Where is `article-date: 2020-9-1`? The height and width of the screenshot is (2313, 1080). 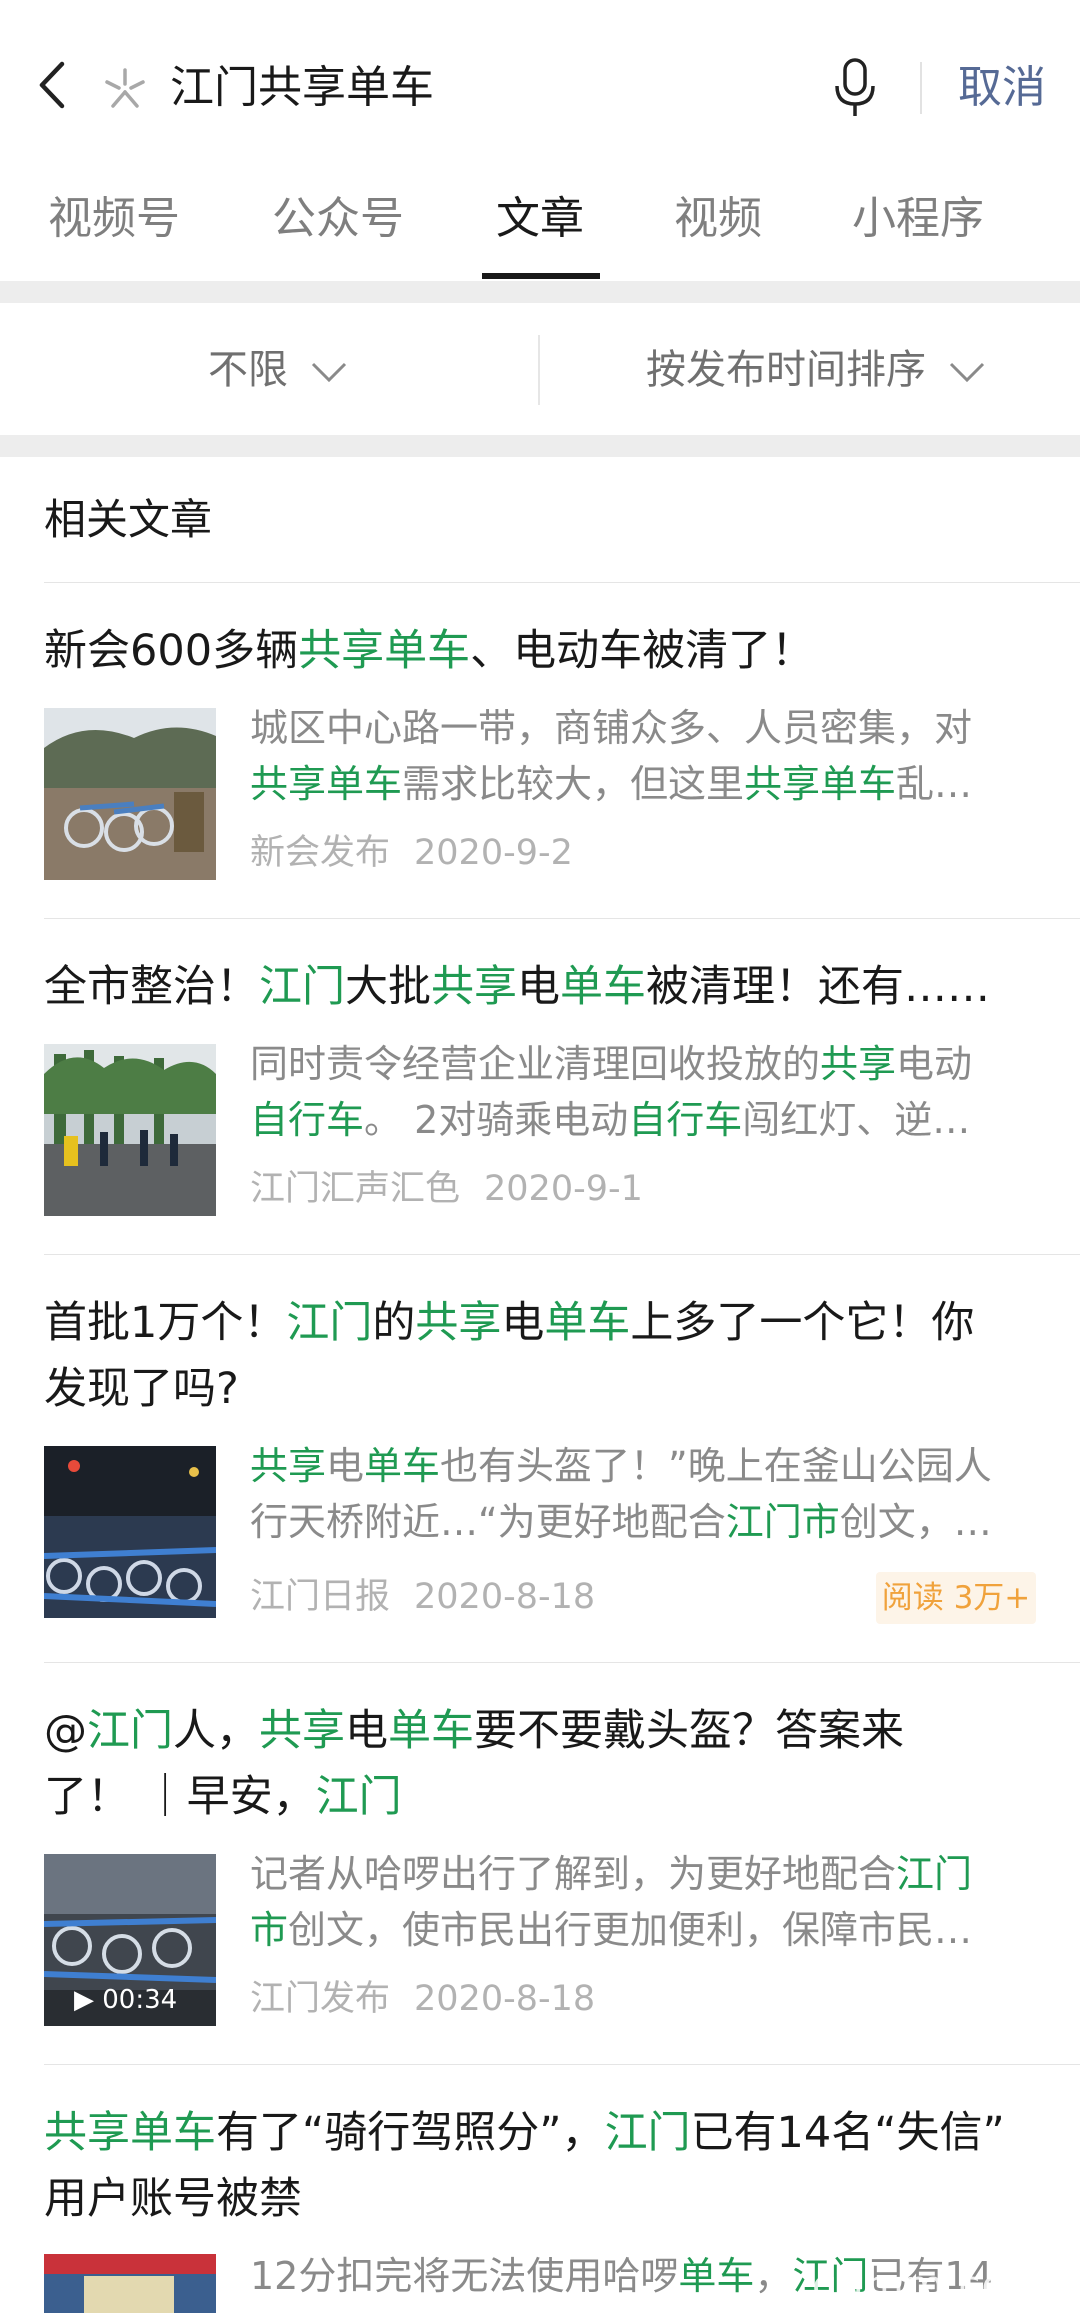
article-date: 2020-9-1 is located at coordinates (563, 1189).